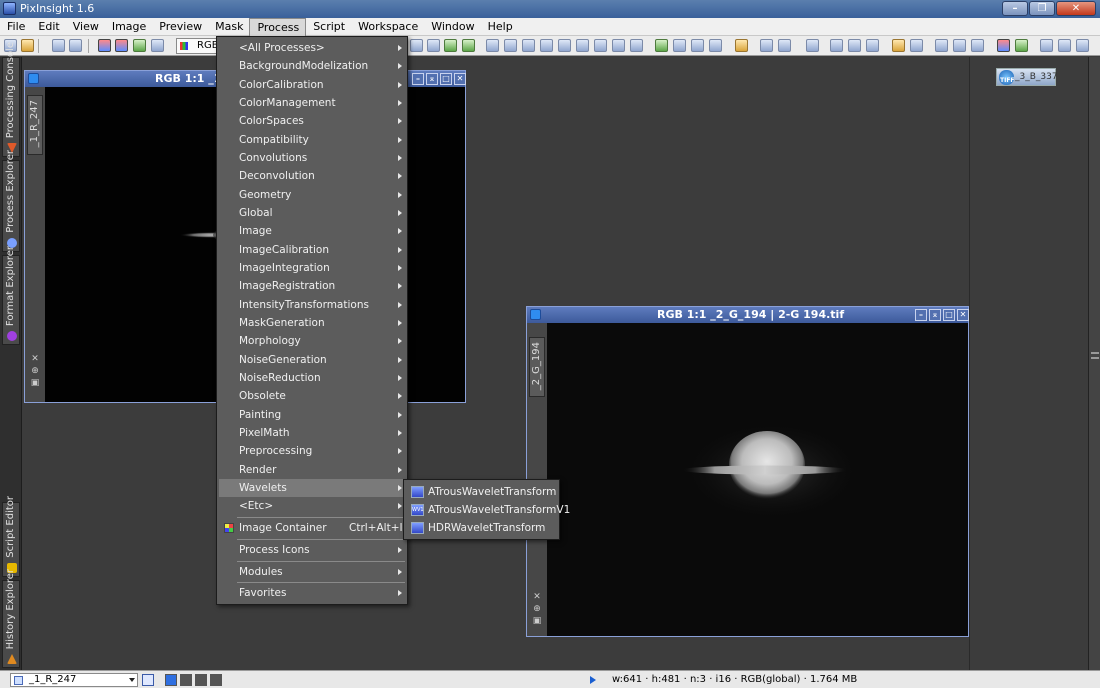 This screenshot has height=688, width=1100. What do you see at coordinates (1046, 45) in the screenshot?
I see `tool-14-icon` at bounding box center [1046, 45].